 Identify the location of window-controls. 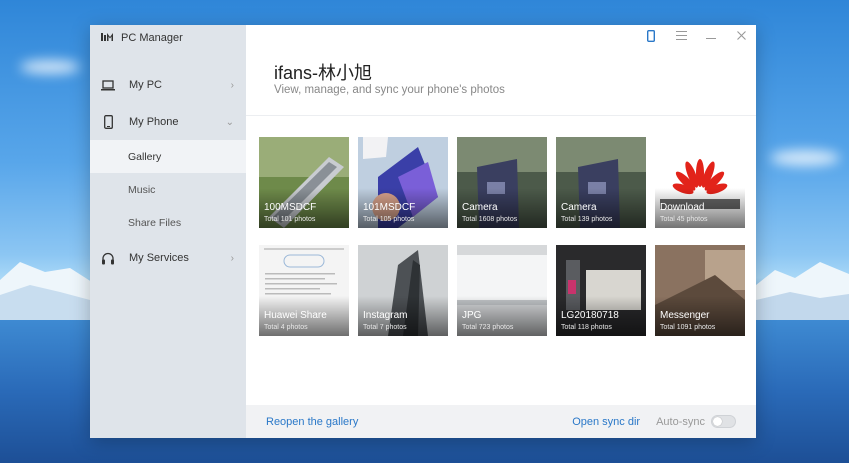
(696, 37).